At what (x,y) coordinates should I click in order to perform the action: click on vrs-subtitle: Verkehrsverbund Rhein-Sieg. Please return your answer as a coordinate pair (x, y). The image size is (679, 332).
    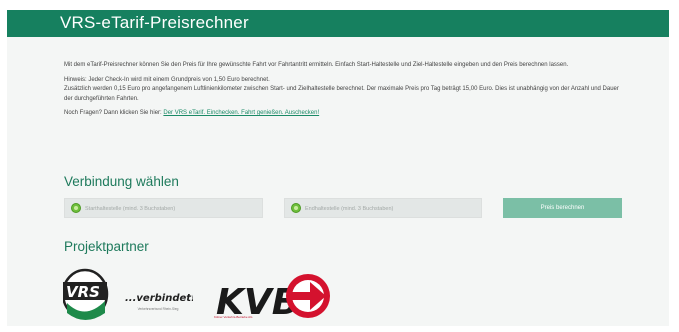
    Looking at the image, I should click on (158, 309).